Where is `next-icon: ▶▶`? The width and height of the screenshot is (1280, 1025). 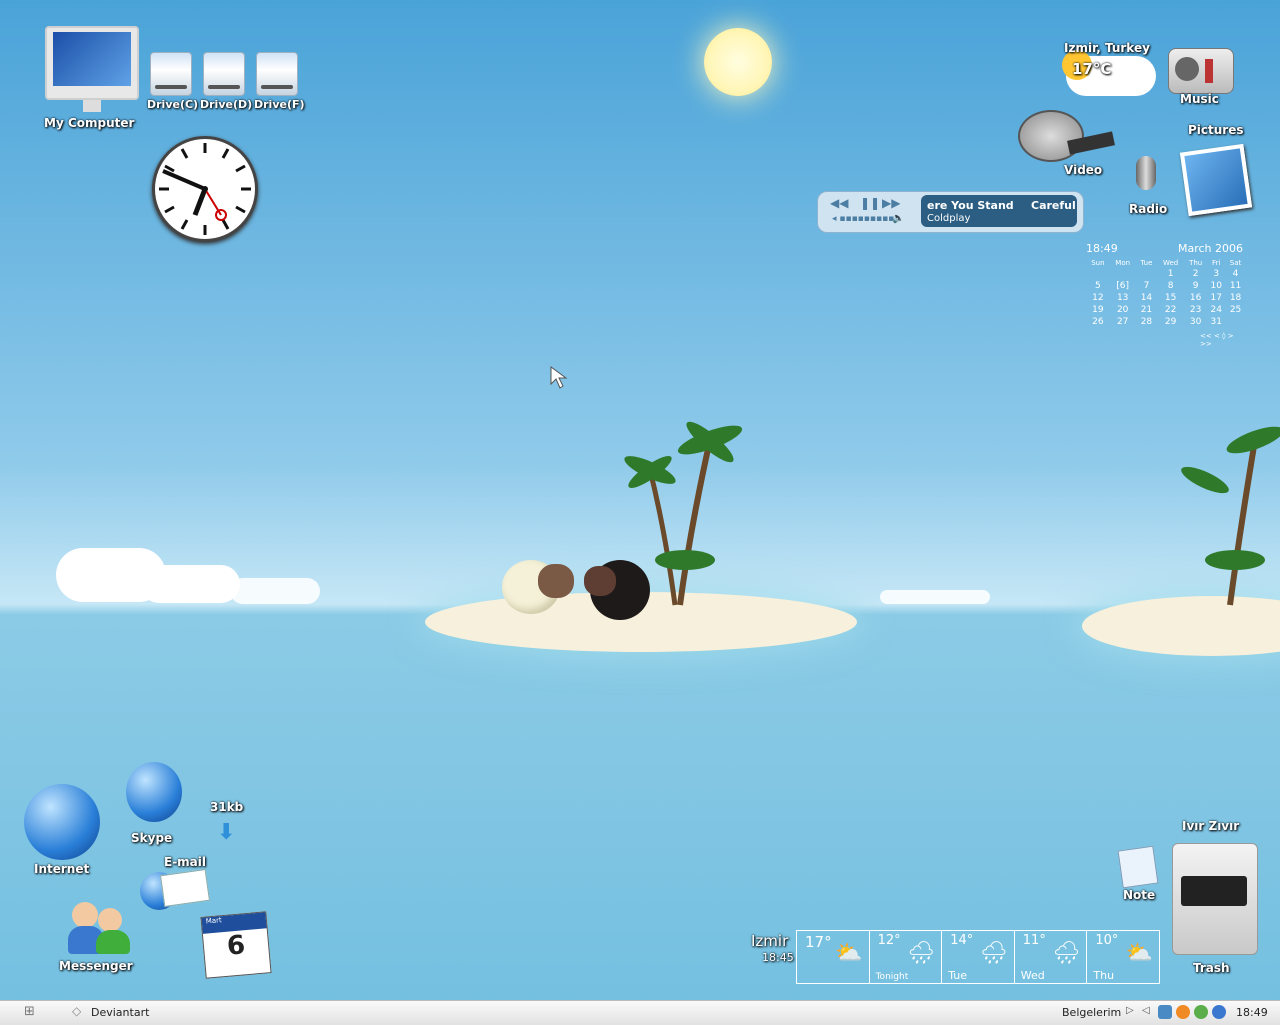 next-icon: ▶▶ is located at coordinates (891, 203).